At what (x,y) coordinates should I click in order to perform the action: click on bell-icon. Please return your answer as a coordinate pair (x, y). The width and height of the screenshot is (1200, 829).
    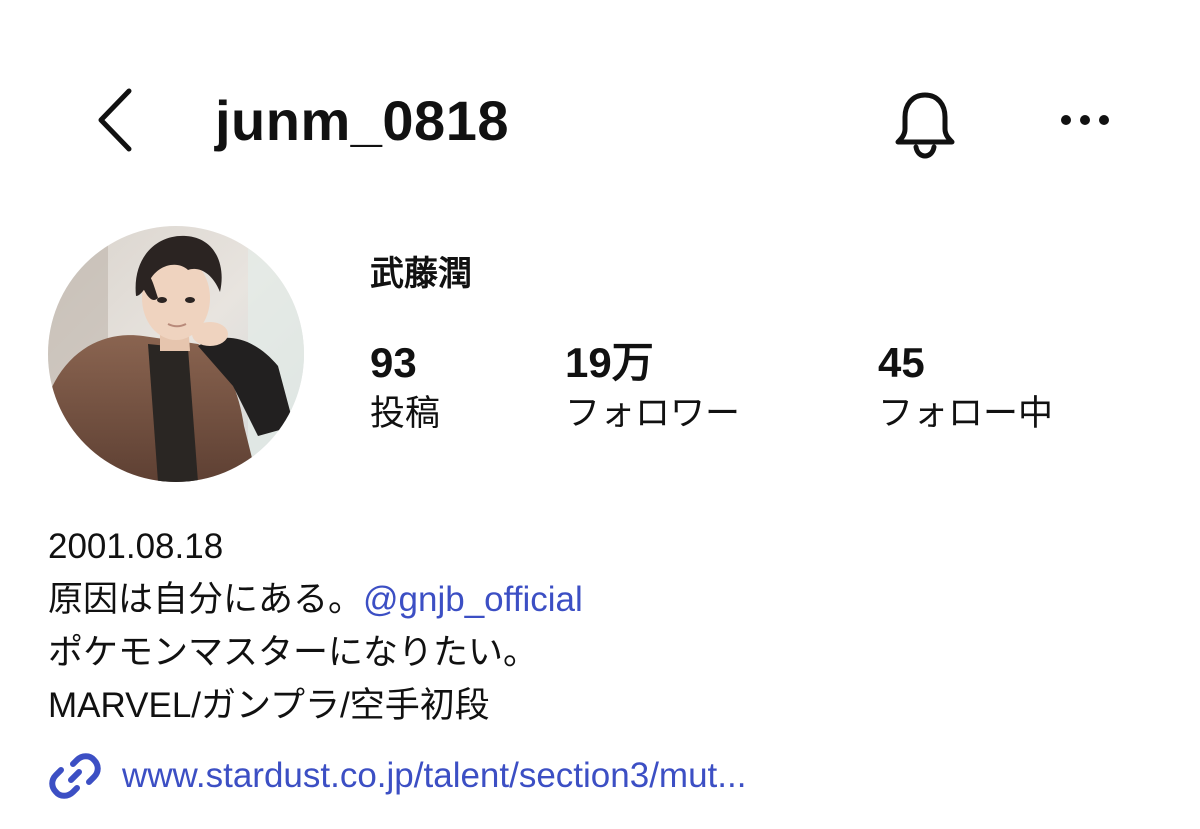
    Looking at the image, I should click on (925, 125).